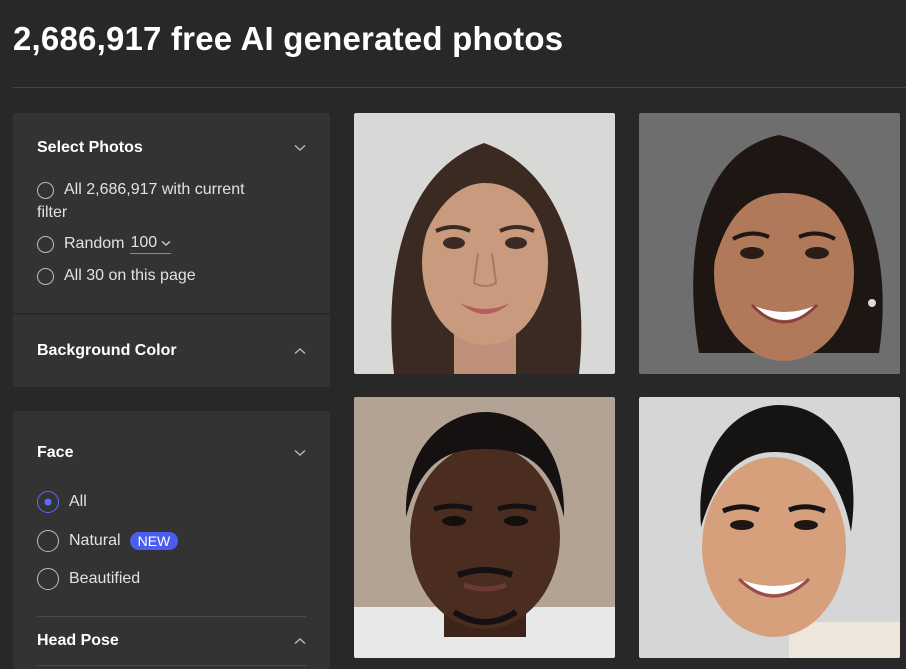 The height and width of the screenshot is (669, 906). I want to click on face-option-beautified: Beautified, so click(88, 579).